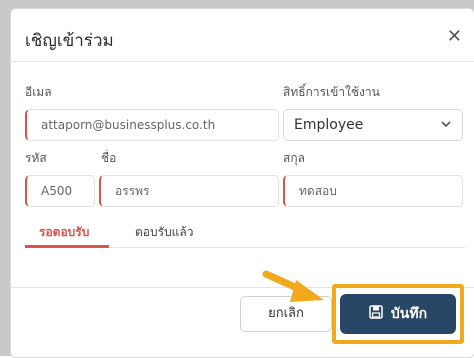 This screenshot has height=358, width=474. What do you see at coordinates (409, 314) in the screenshot?
I see `save-button-label: บันทึก` at bounding box center [409, 314].